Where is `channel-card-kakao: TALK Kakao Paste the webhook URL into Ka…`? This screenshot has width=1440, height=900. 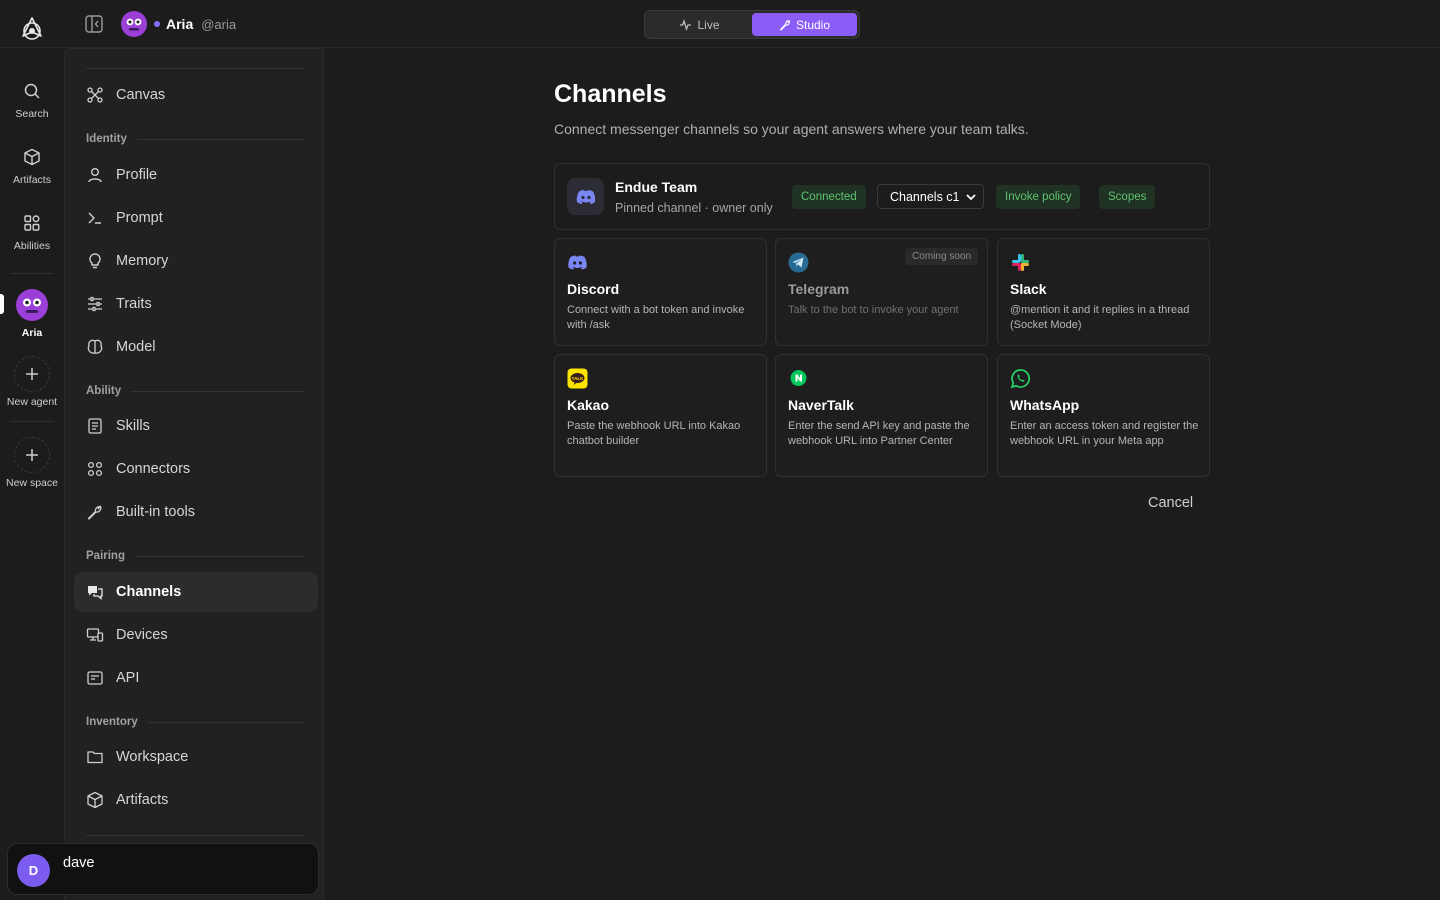 channel-card-kakao: TALK Kakao Paste the webhook URL into Ka… is located at coordinates (660, 415).